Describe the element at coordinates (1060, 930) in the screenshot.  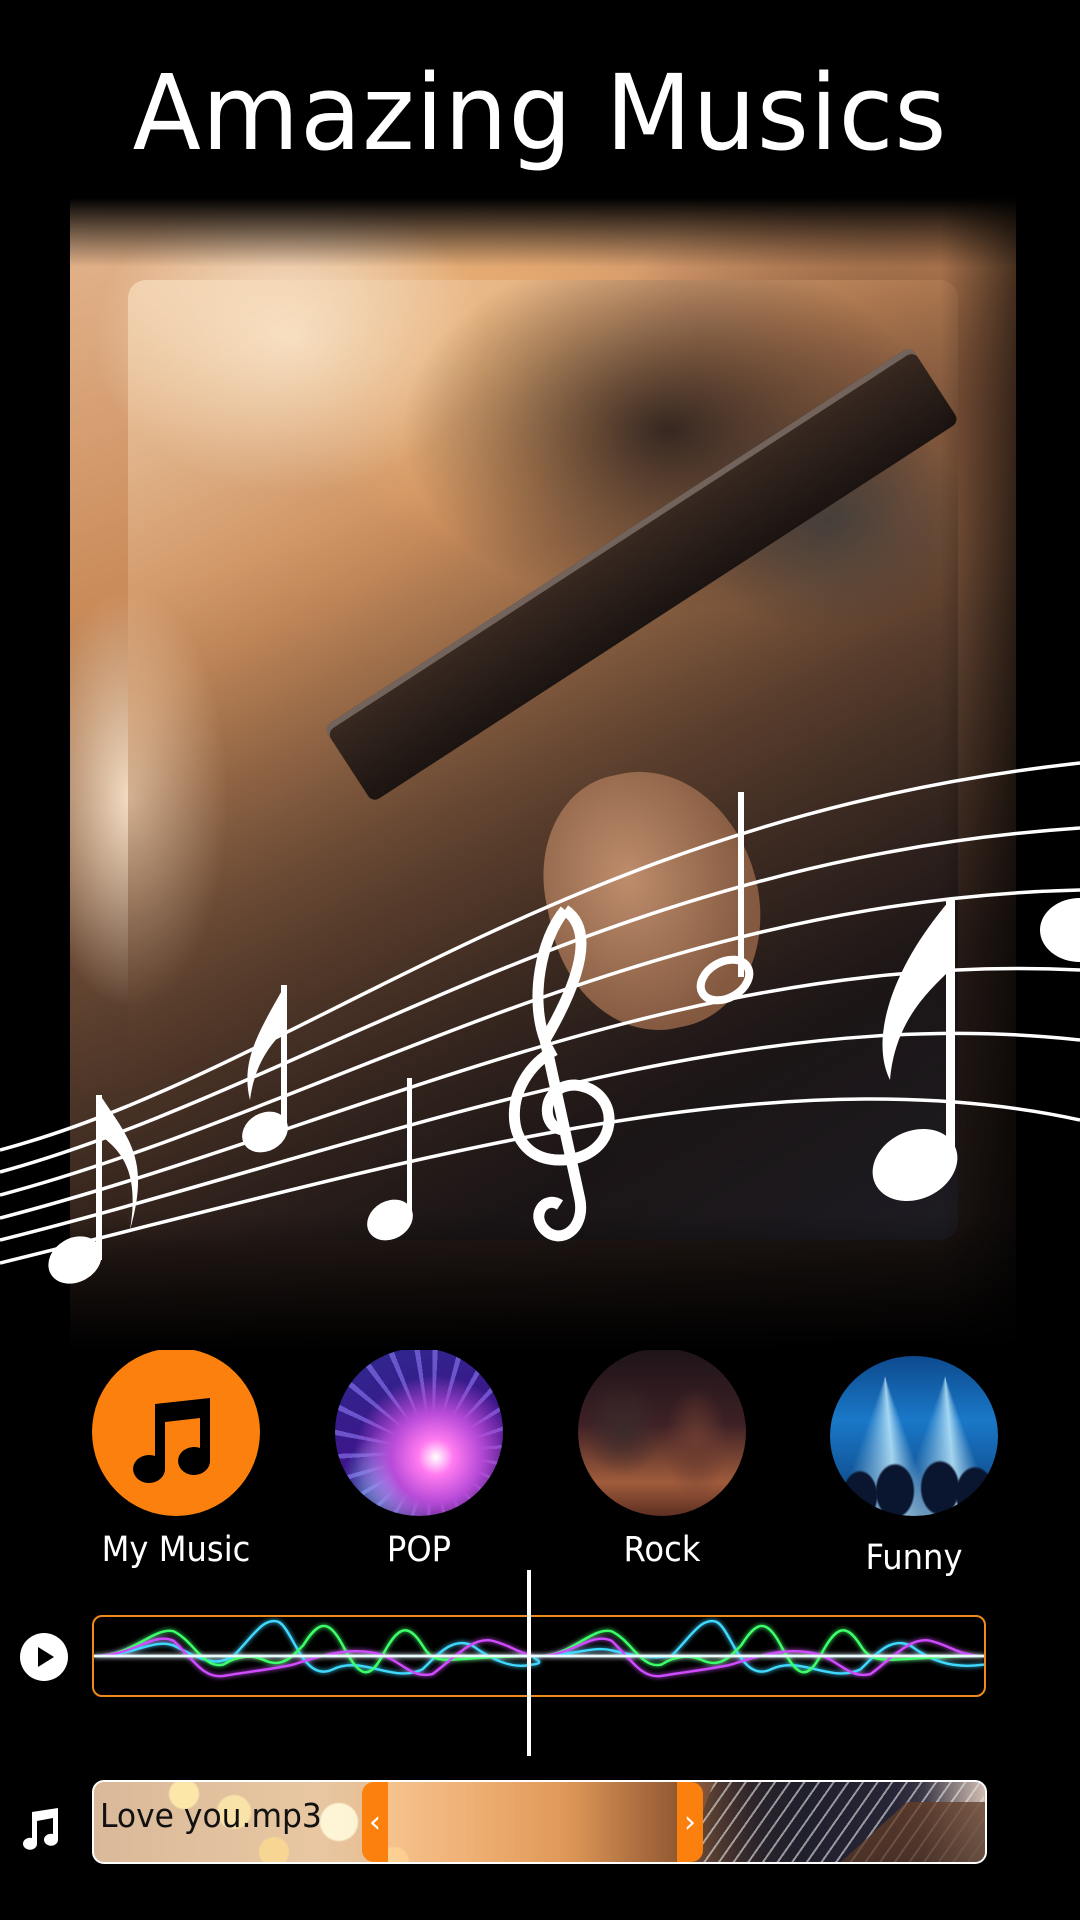
I see `note-head-partial-icon` at that location.